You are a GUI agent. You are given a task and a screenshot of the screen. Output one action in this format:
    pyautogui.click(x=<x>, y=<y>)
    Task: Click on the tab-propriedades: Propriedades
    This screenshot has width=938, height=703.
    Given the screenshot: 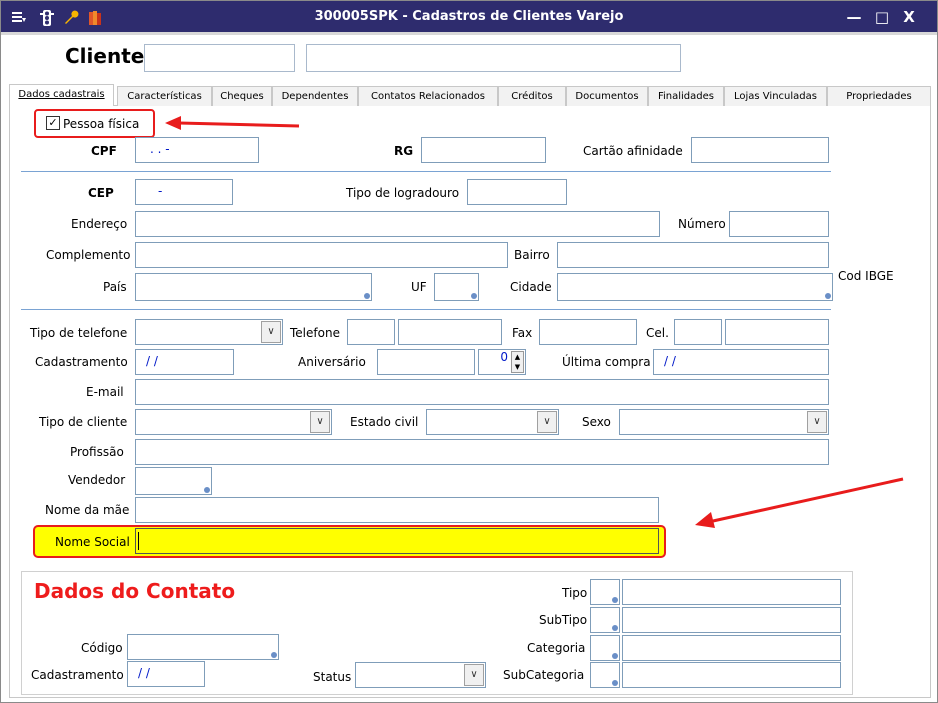 What is the action you would take?
    pyautogui.click(x=879, y=96)
    